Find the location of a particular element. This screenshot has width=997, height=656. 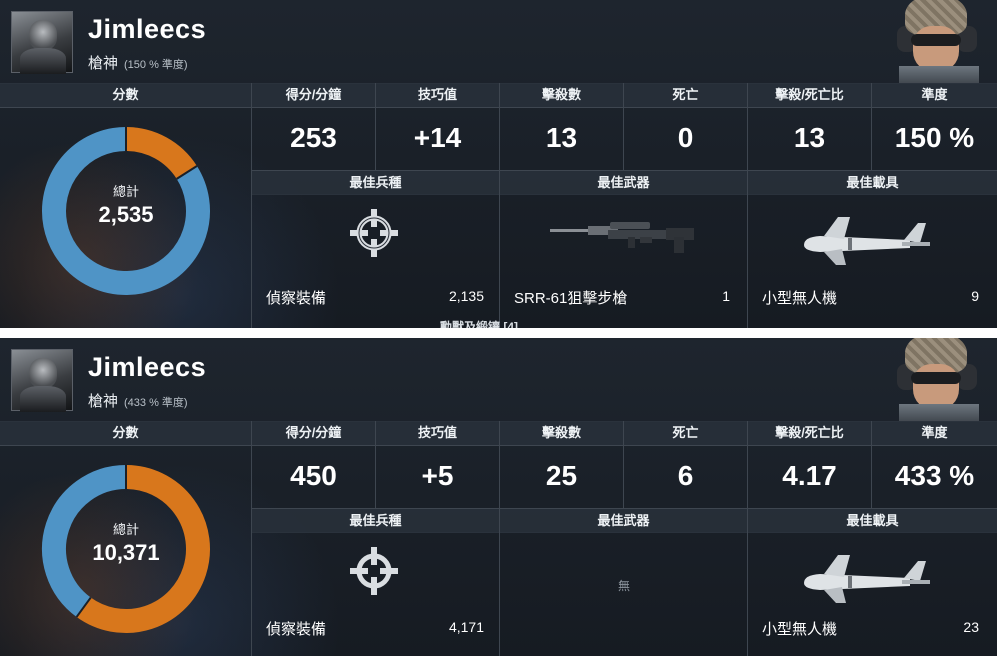

rank-accuracy-note: (433 % 準度) is located at coordinates (156, 403).